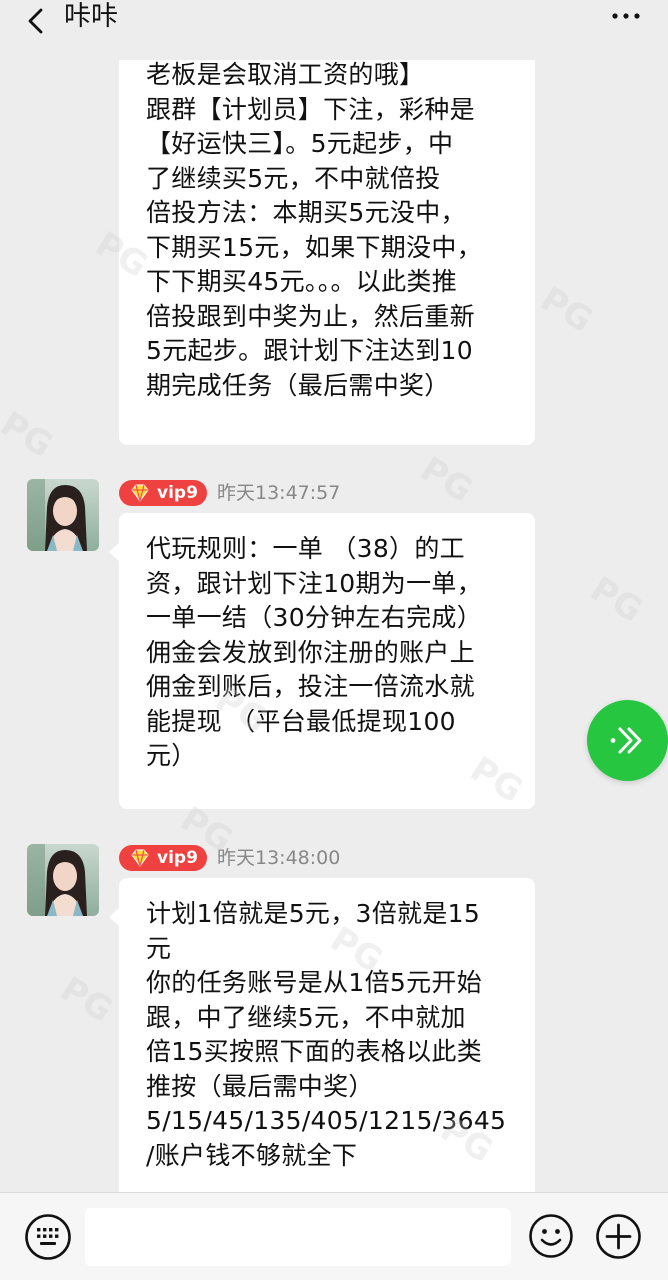 This screenshot has height=1280, width=668. I want to click on chevron-left-icon, so click(37, 21).